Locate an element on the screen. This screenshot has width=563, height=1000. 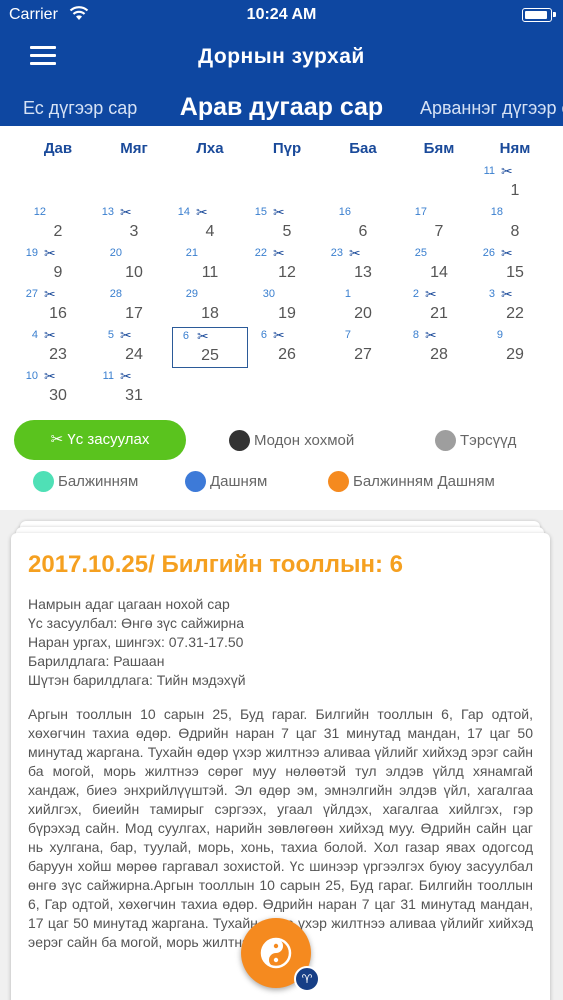
day-cell: 23 ✂ 13 is located at coordinates (363, 265).